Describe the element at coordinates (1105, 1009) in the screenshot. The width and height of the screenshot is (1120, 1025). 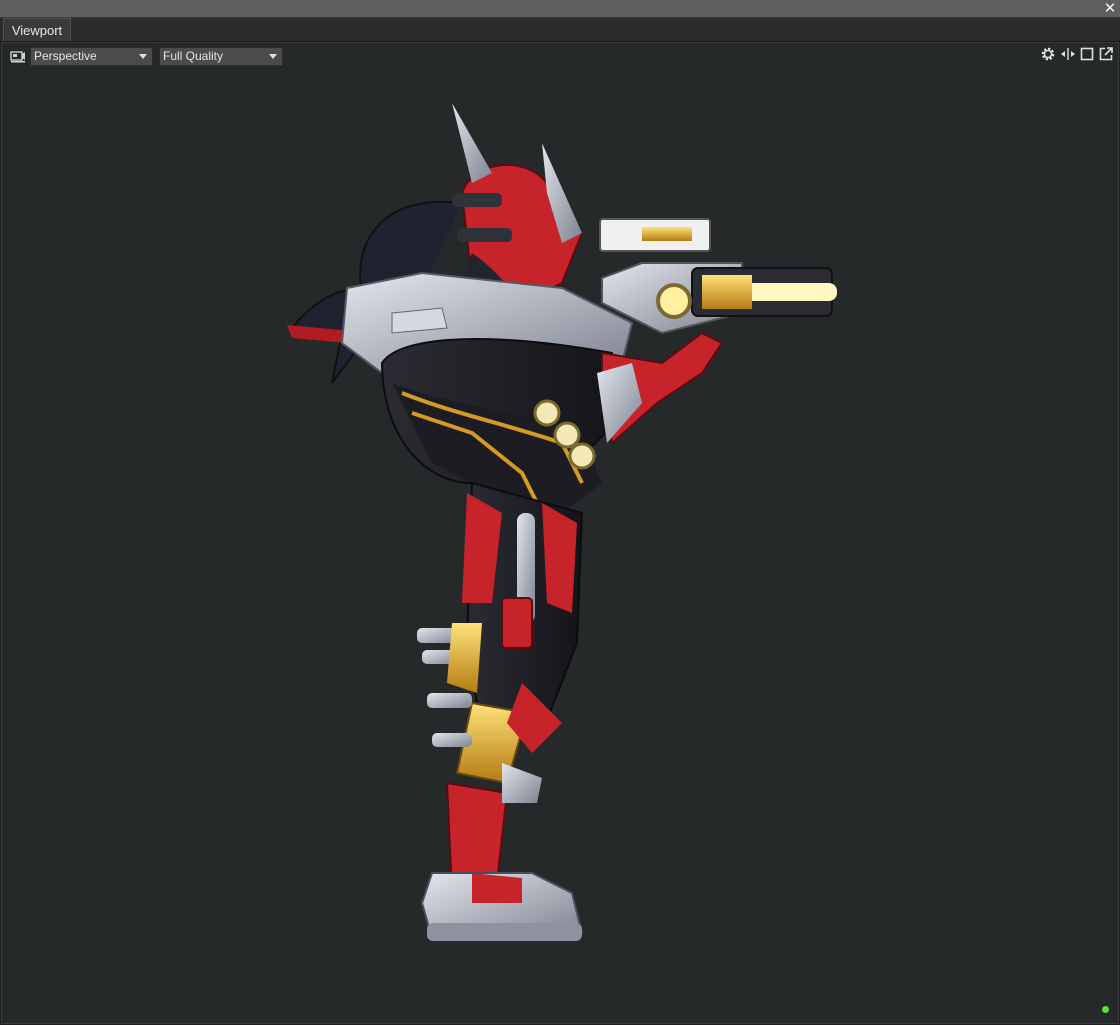
I see `status-indicator` at that location.